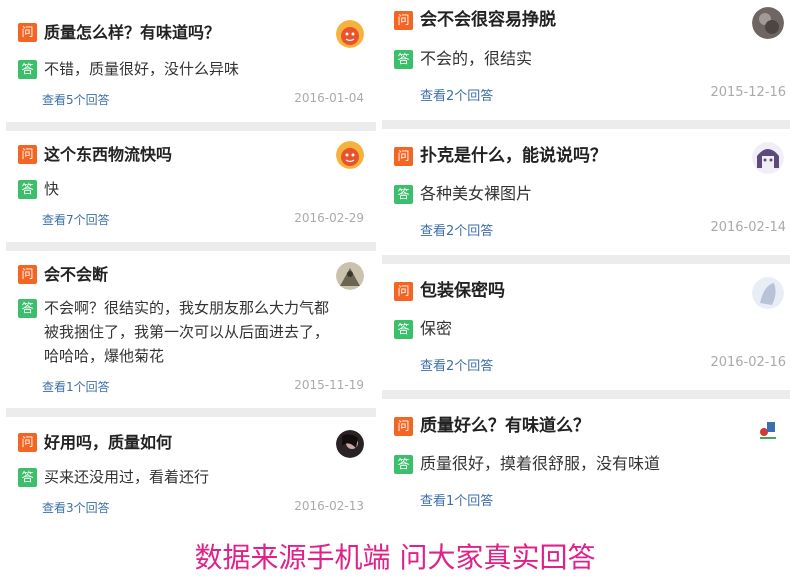 The image size is (790, 587). I want to click on answer-row: 答 各种美女裸图片, so click(463, 195).